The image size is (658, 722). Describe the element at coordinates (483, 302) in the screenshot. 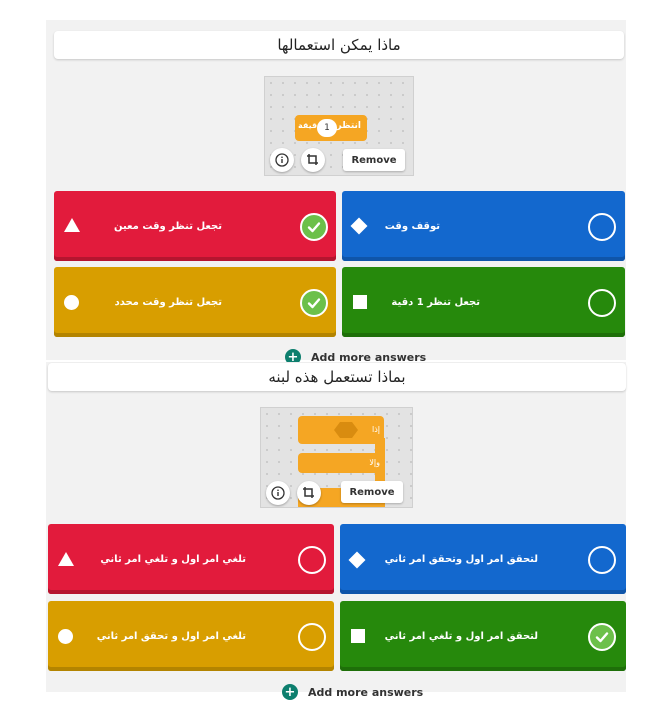

I see `answer-4: تجعل تنظر 1 دقية` at that location.